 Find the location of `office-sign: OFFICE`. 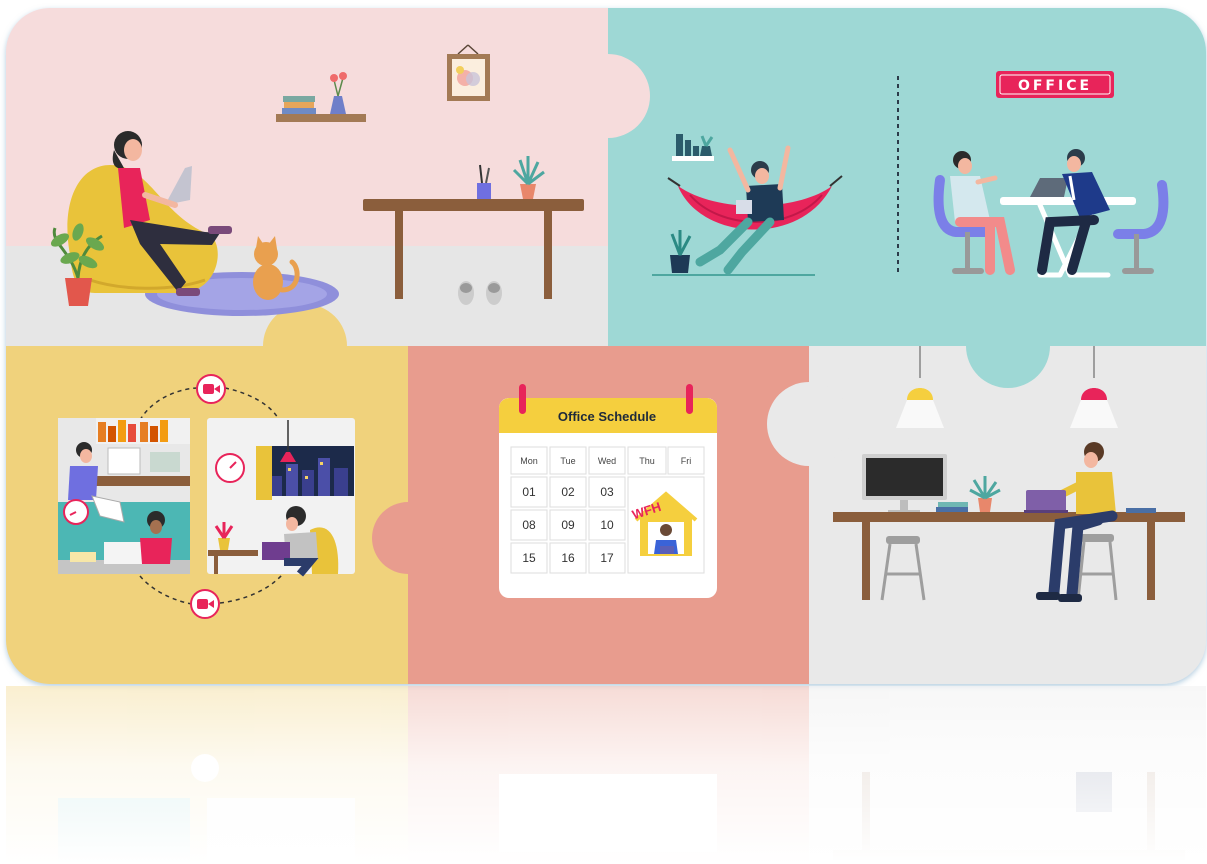

office-sign: OFFICE is located at coordinates (1055, 84).